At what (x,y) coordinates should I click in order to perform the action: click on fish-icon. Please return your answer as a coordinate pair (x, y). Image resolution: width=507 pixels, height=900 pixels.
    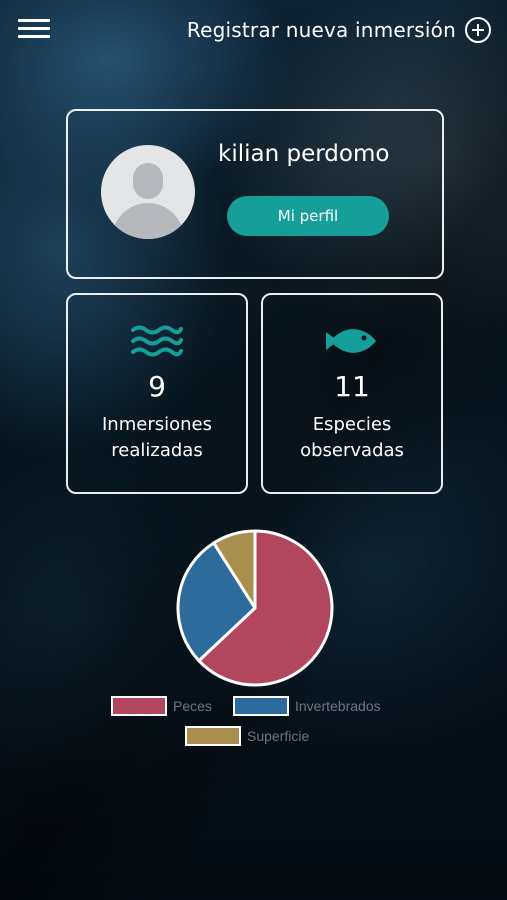
    Looking at the image, I should click on (352, 343).